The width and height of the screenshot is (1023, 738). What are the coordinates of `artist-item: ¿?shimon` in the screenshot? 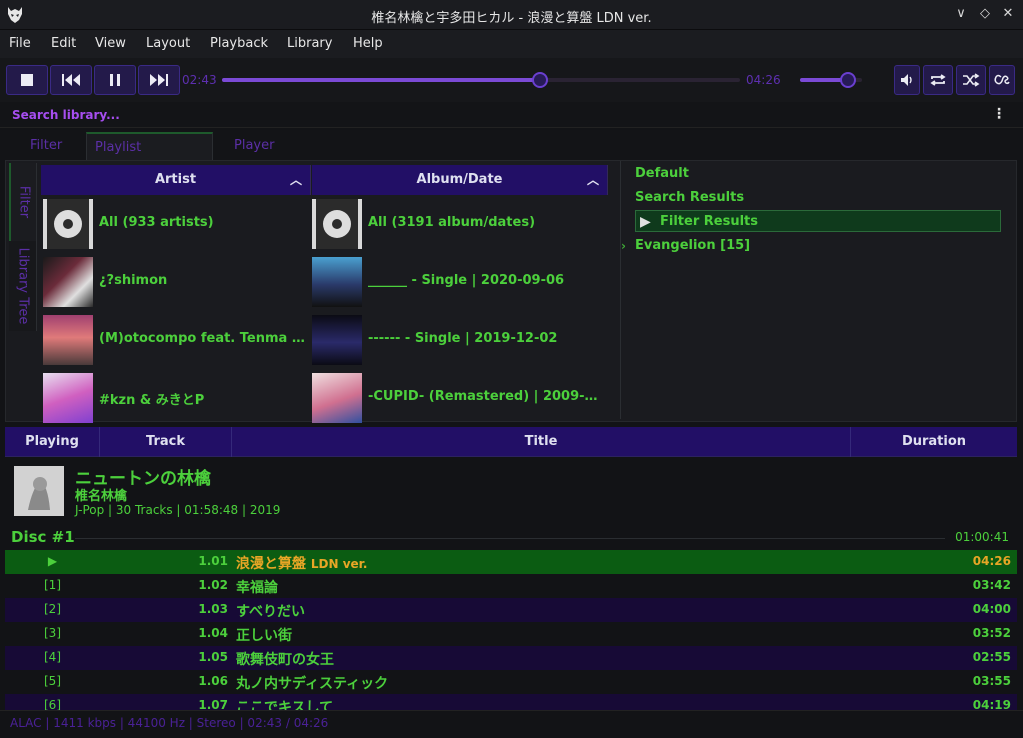 It's located at (177, 283).